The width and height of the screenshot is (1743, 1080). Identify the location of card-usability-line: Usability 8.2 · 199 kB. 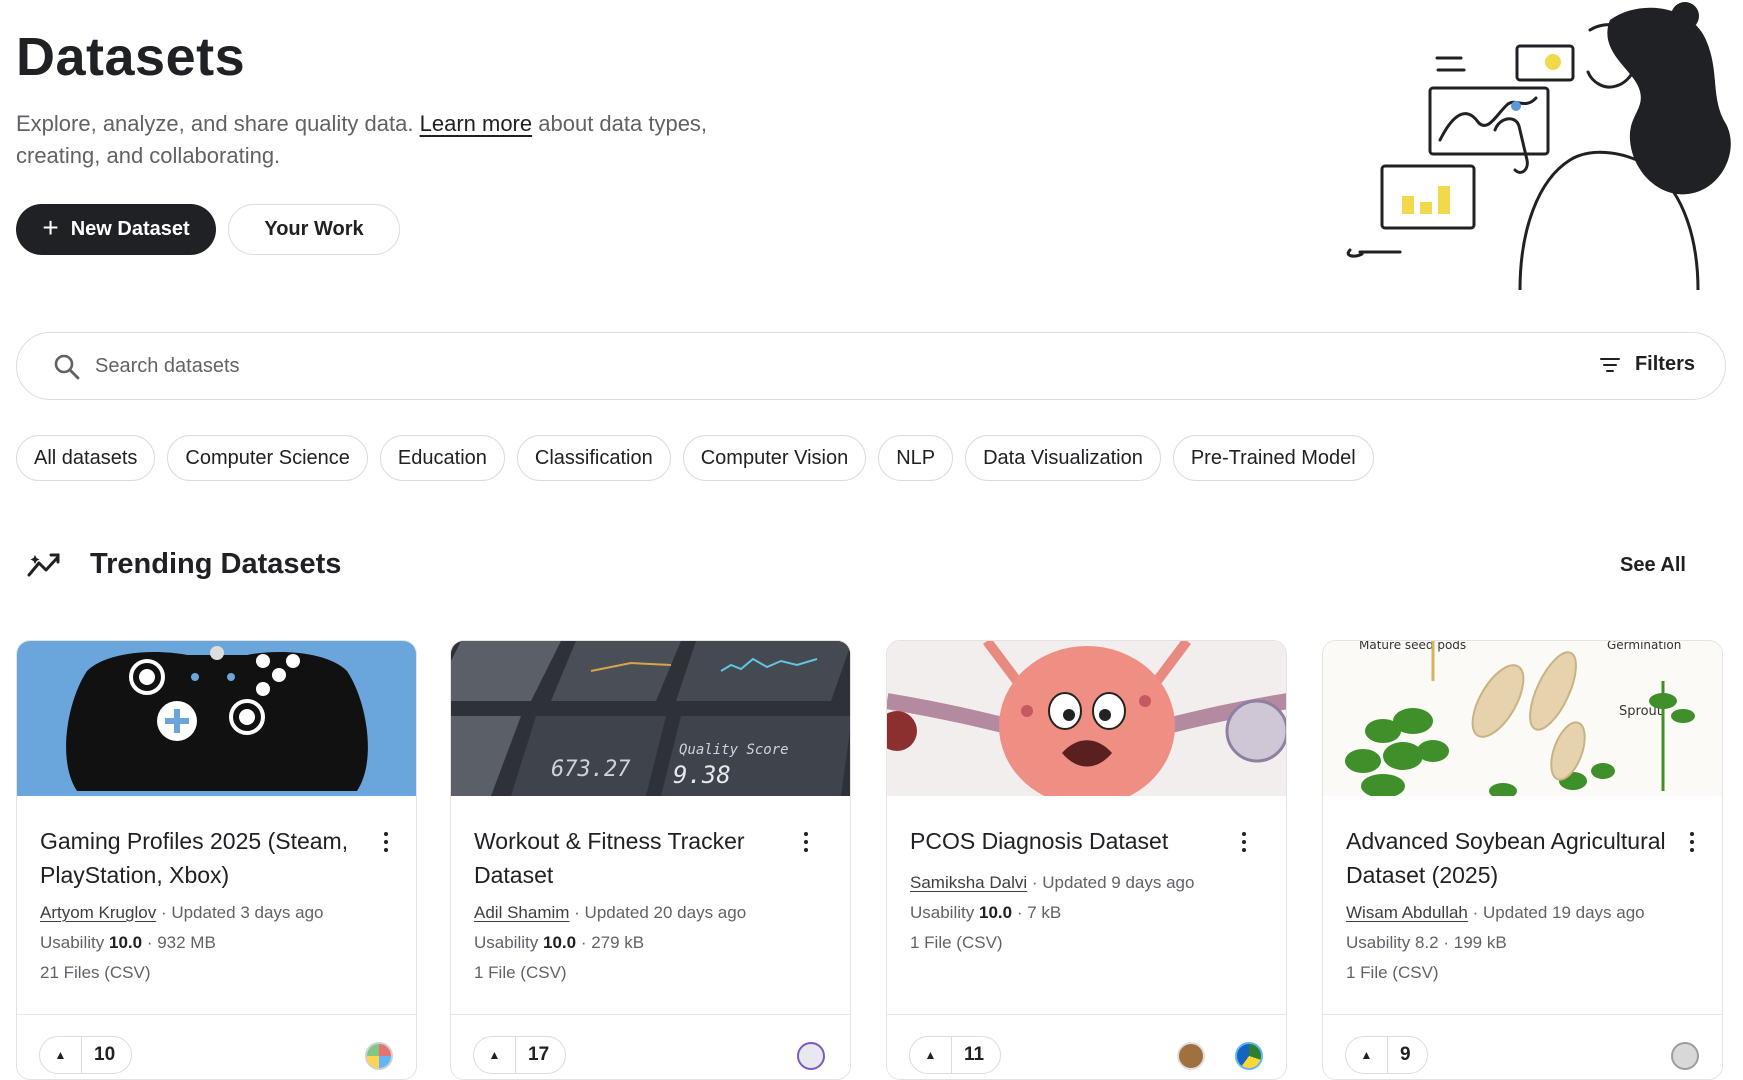
(1426, 943).